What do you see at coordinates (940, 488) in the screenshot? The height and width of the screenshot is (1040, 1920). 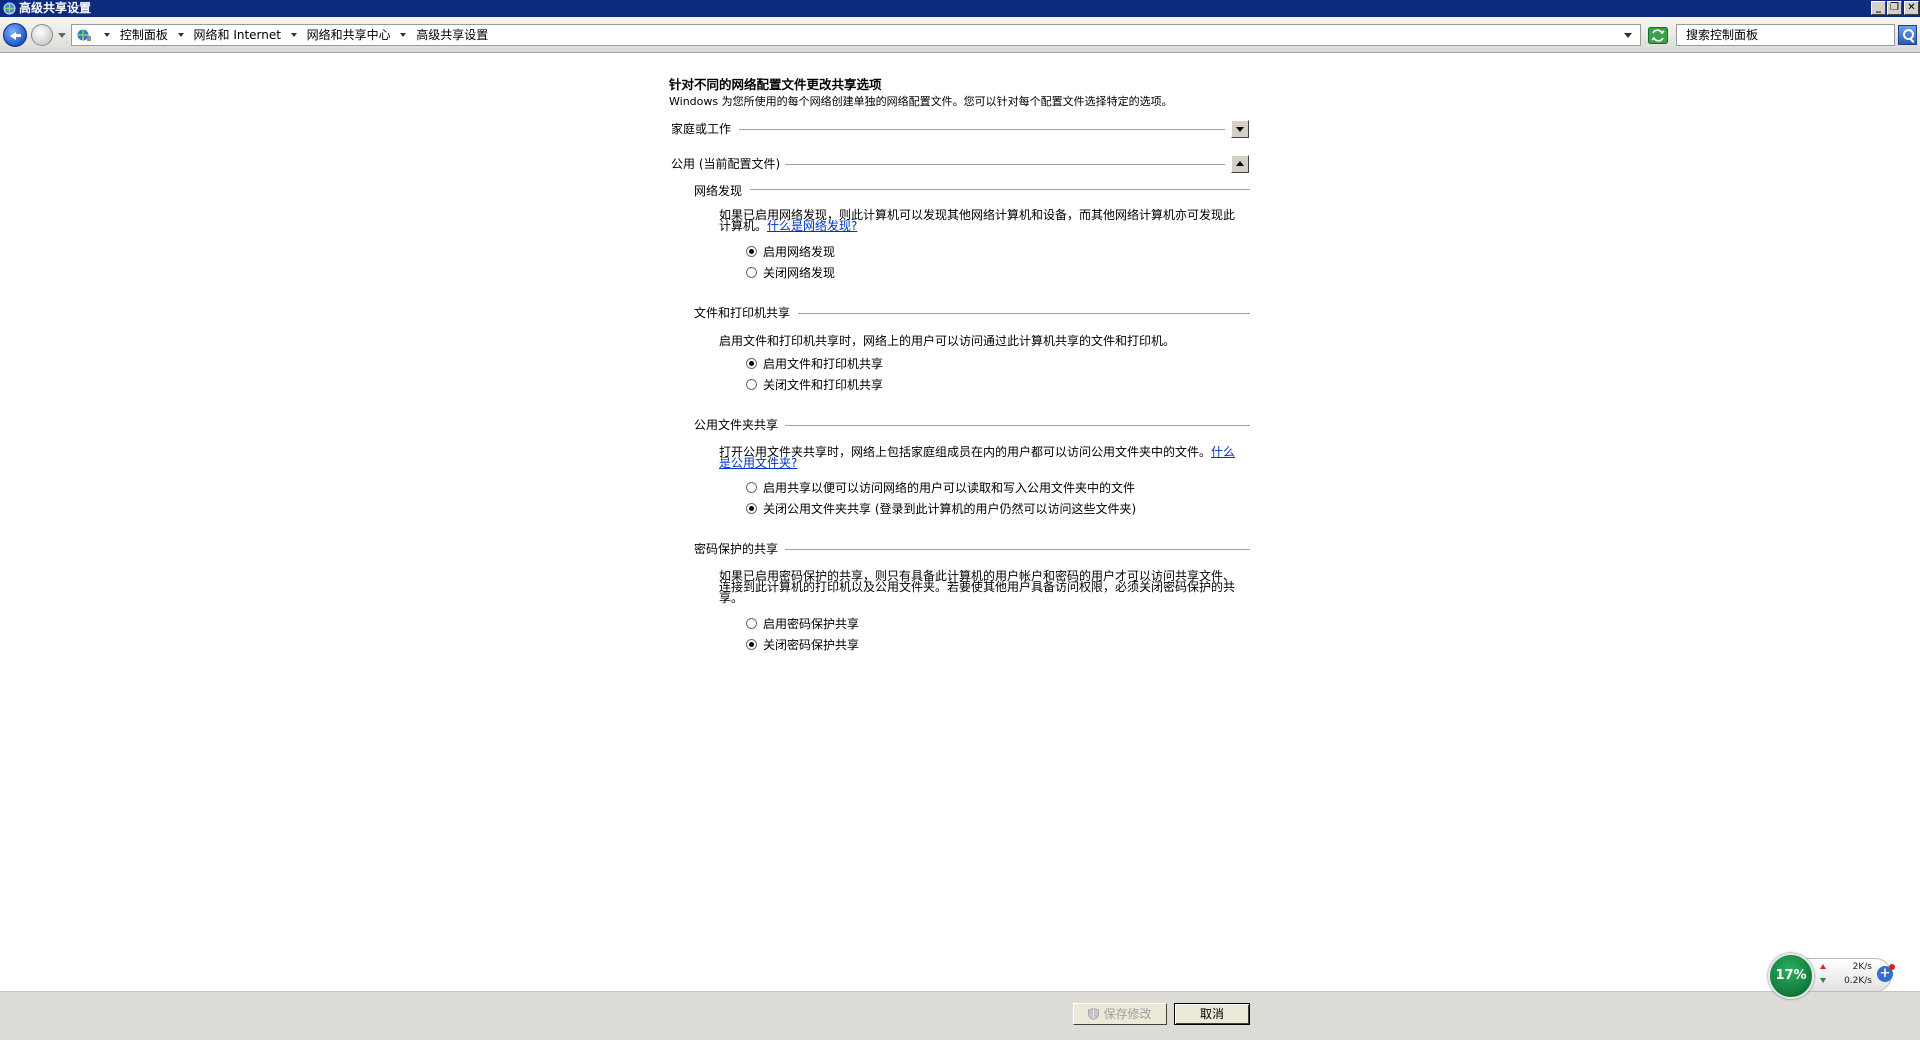 I see `radio-enable-public-folder-sharing: 启用共享以便可以访问网络的用户可以读取和写入公用文件夹中的文件` at bounding box center [940, 488].